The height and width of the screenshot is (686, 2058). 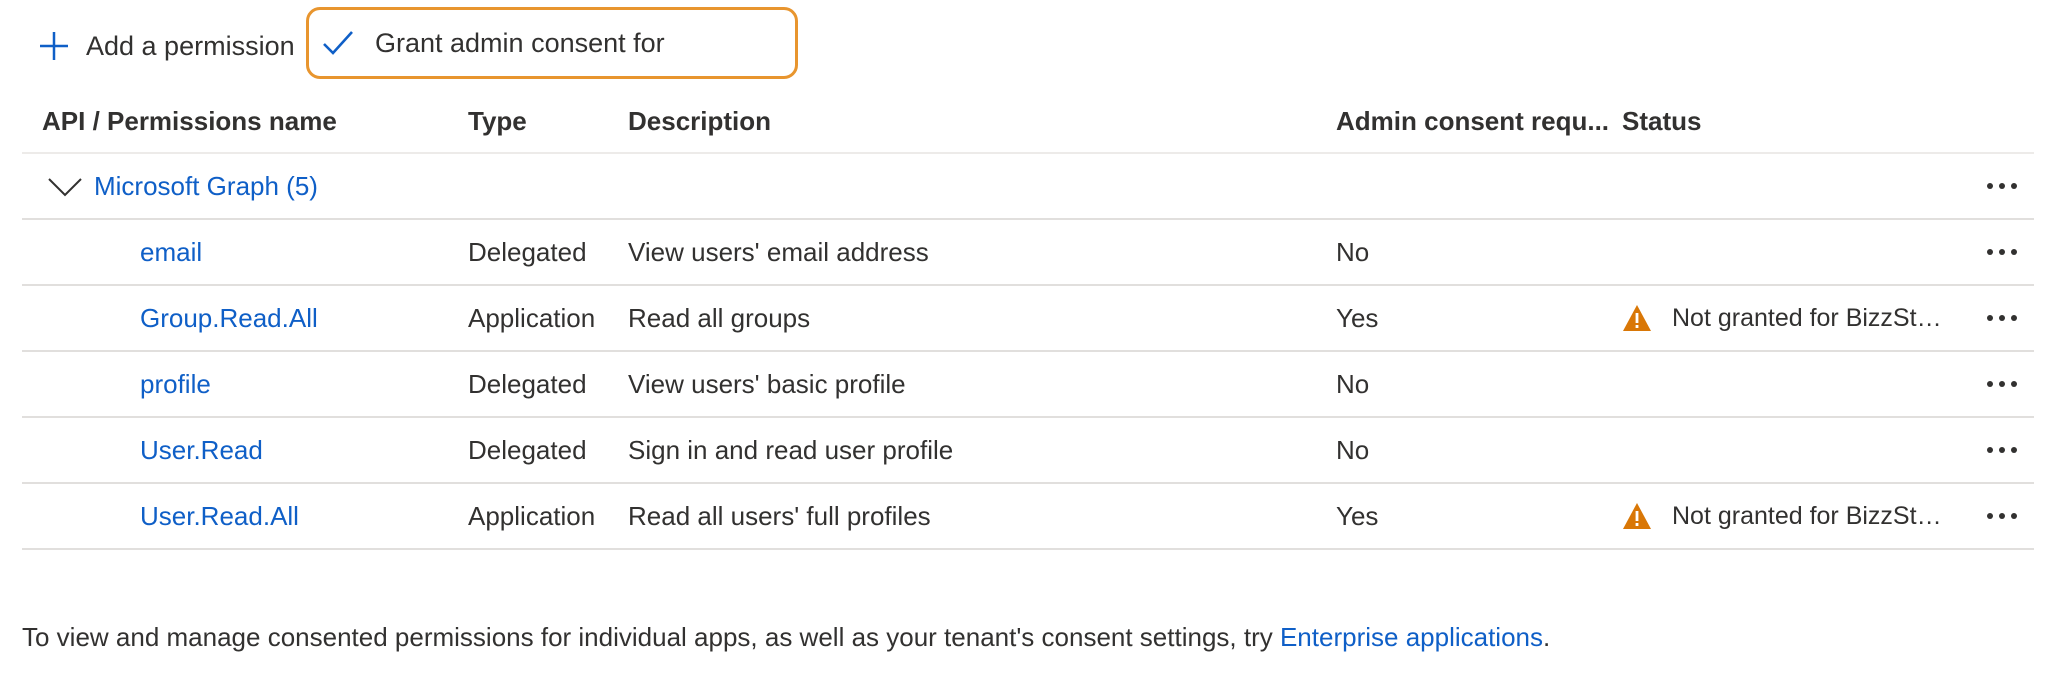 I want to click on header-description: Description, so click(x=973, y=121).